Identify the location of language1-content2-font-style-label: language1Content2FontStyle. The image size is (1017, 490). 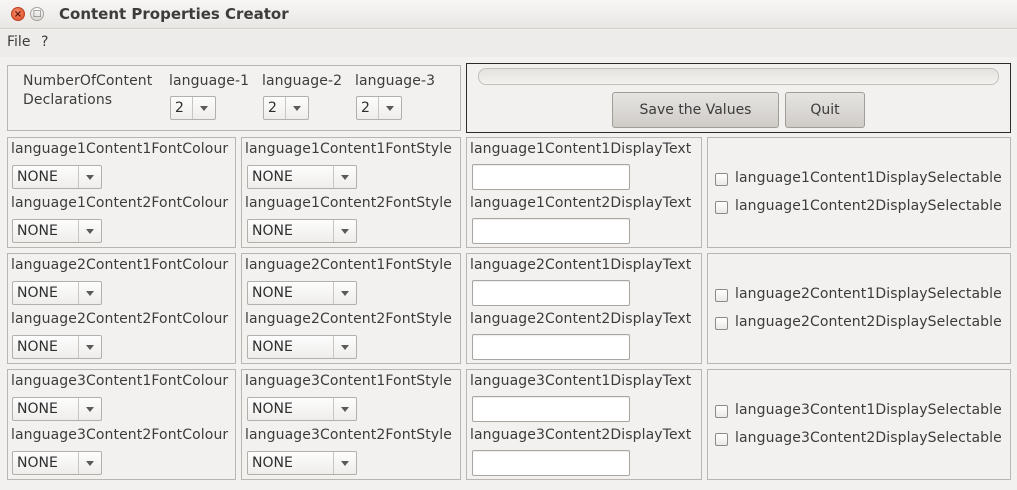
(348, 203).